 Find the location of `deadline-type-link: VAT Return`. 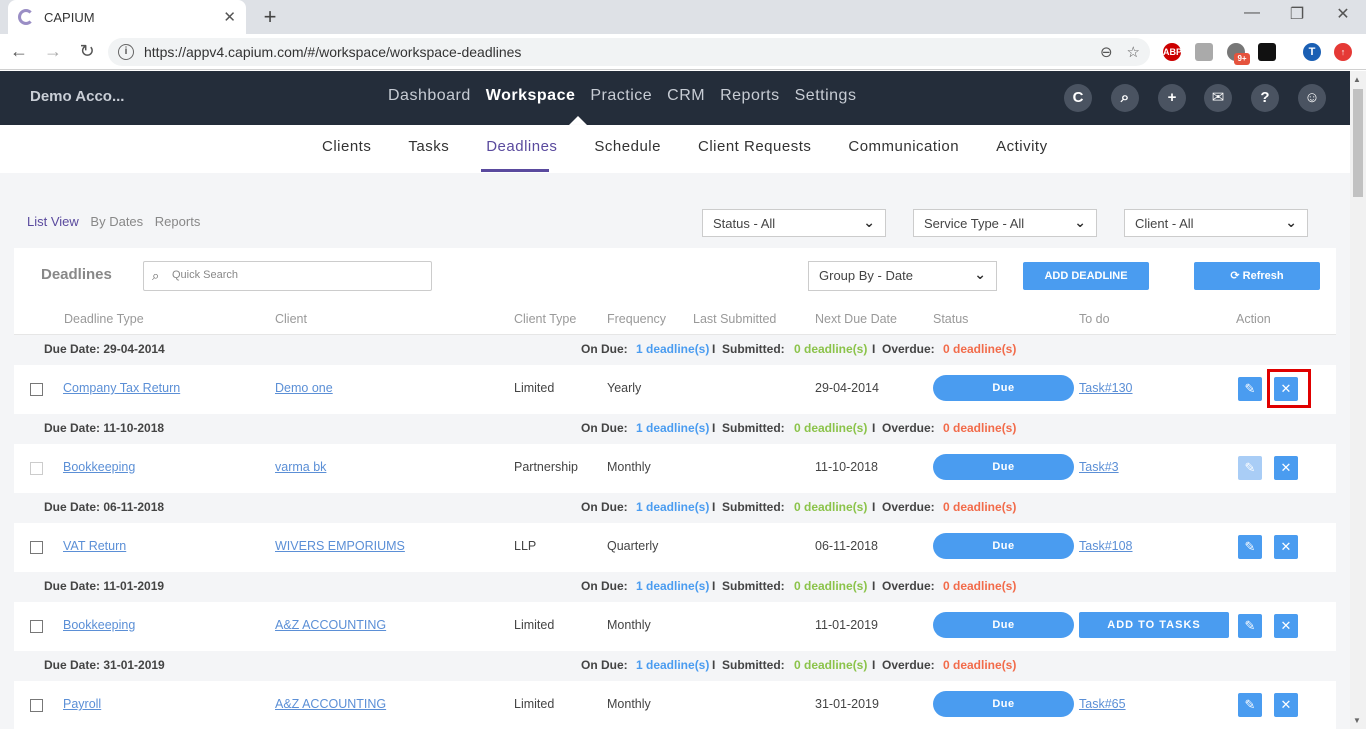

deadline-type-link: VAT Return is located at coordinates (94, 546).